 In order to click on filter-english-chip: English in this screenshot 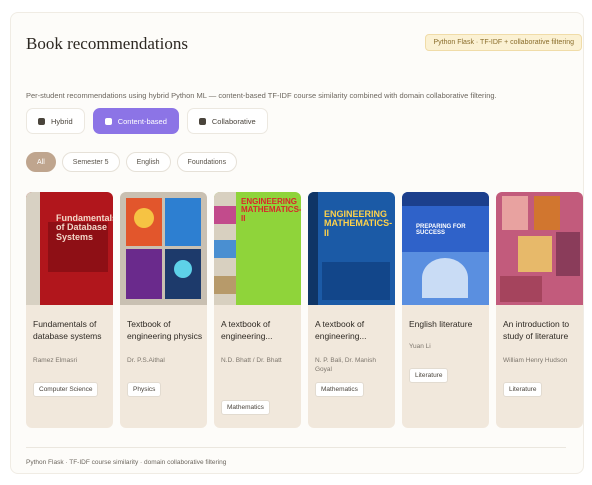, I will do `click(148, 162)`.